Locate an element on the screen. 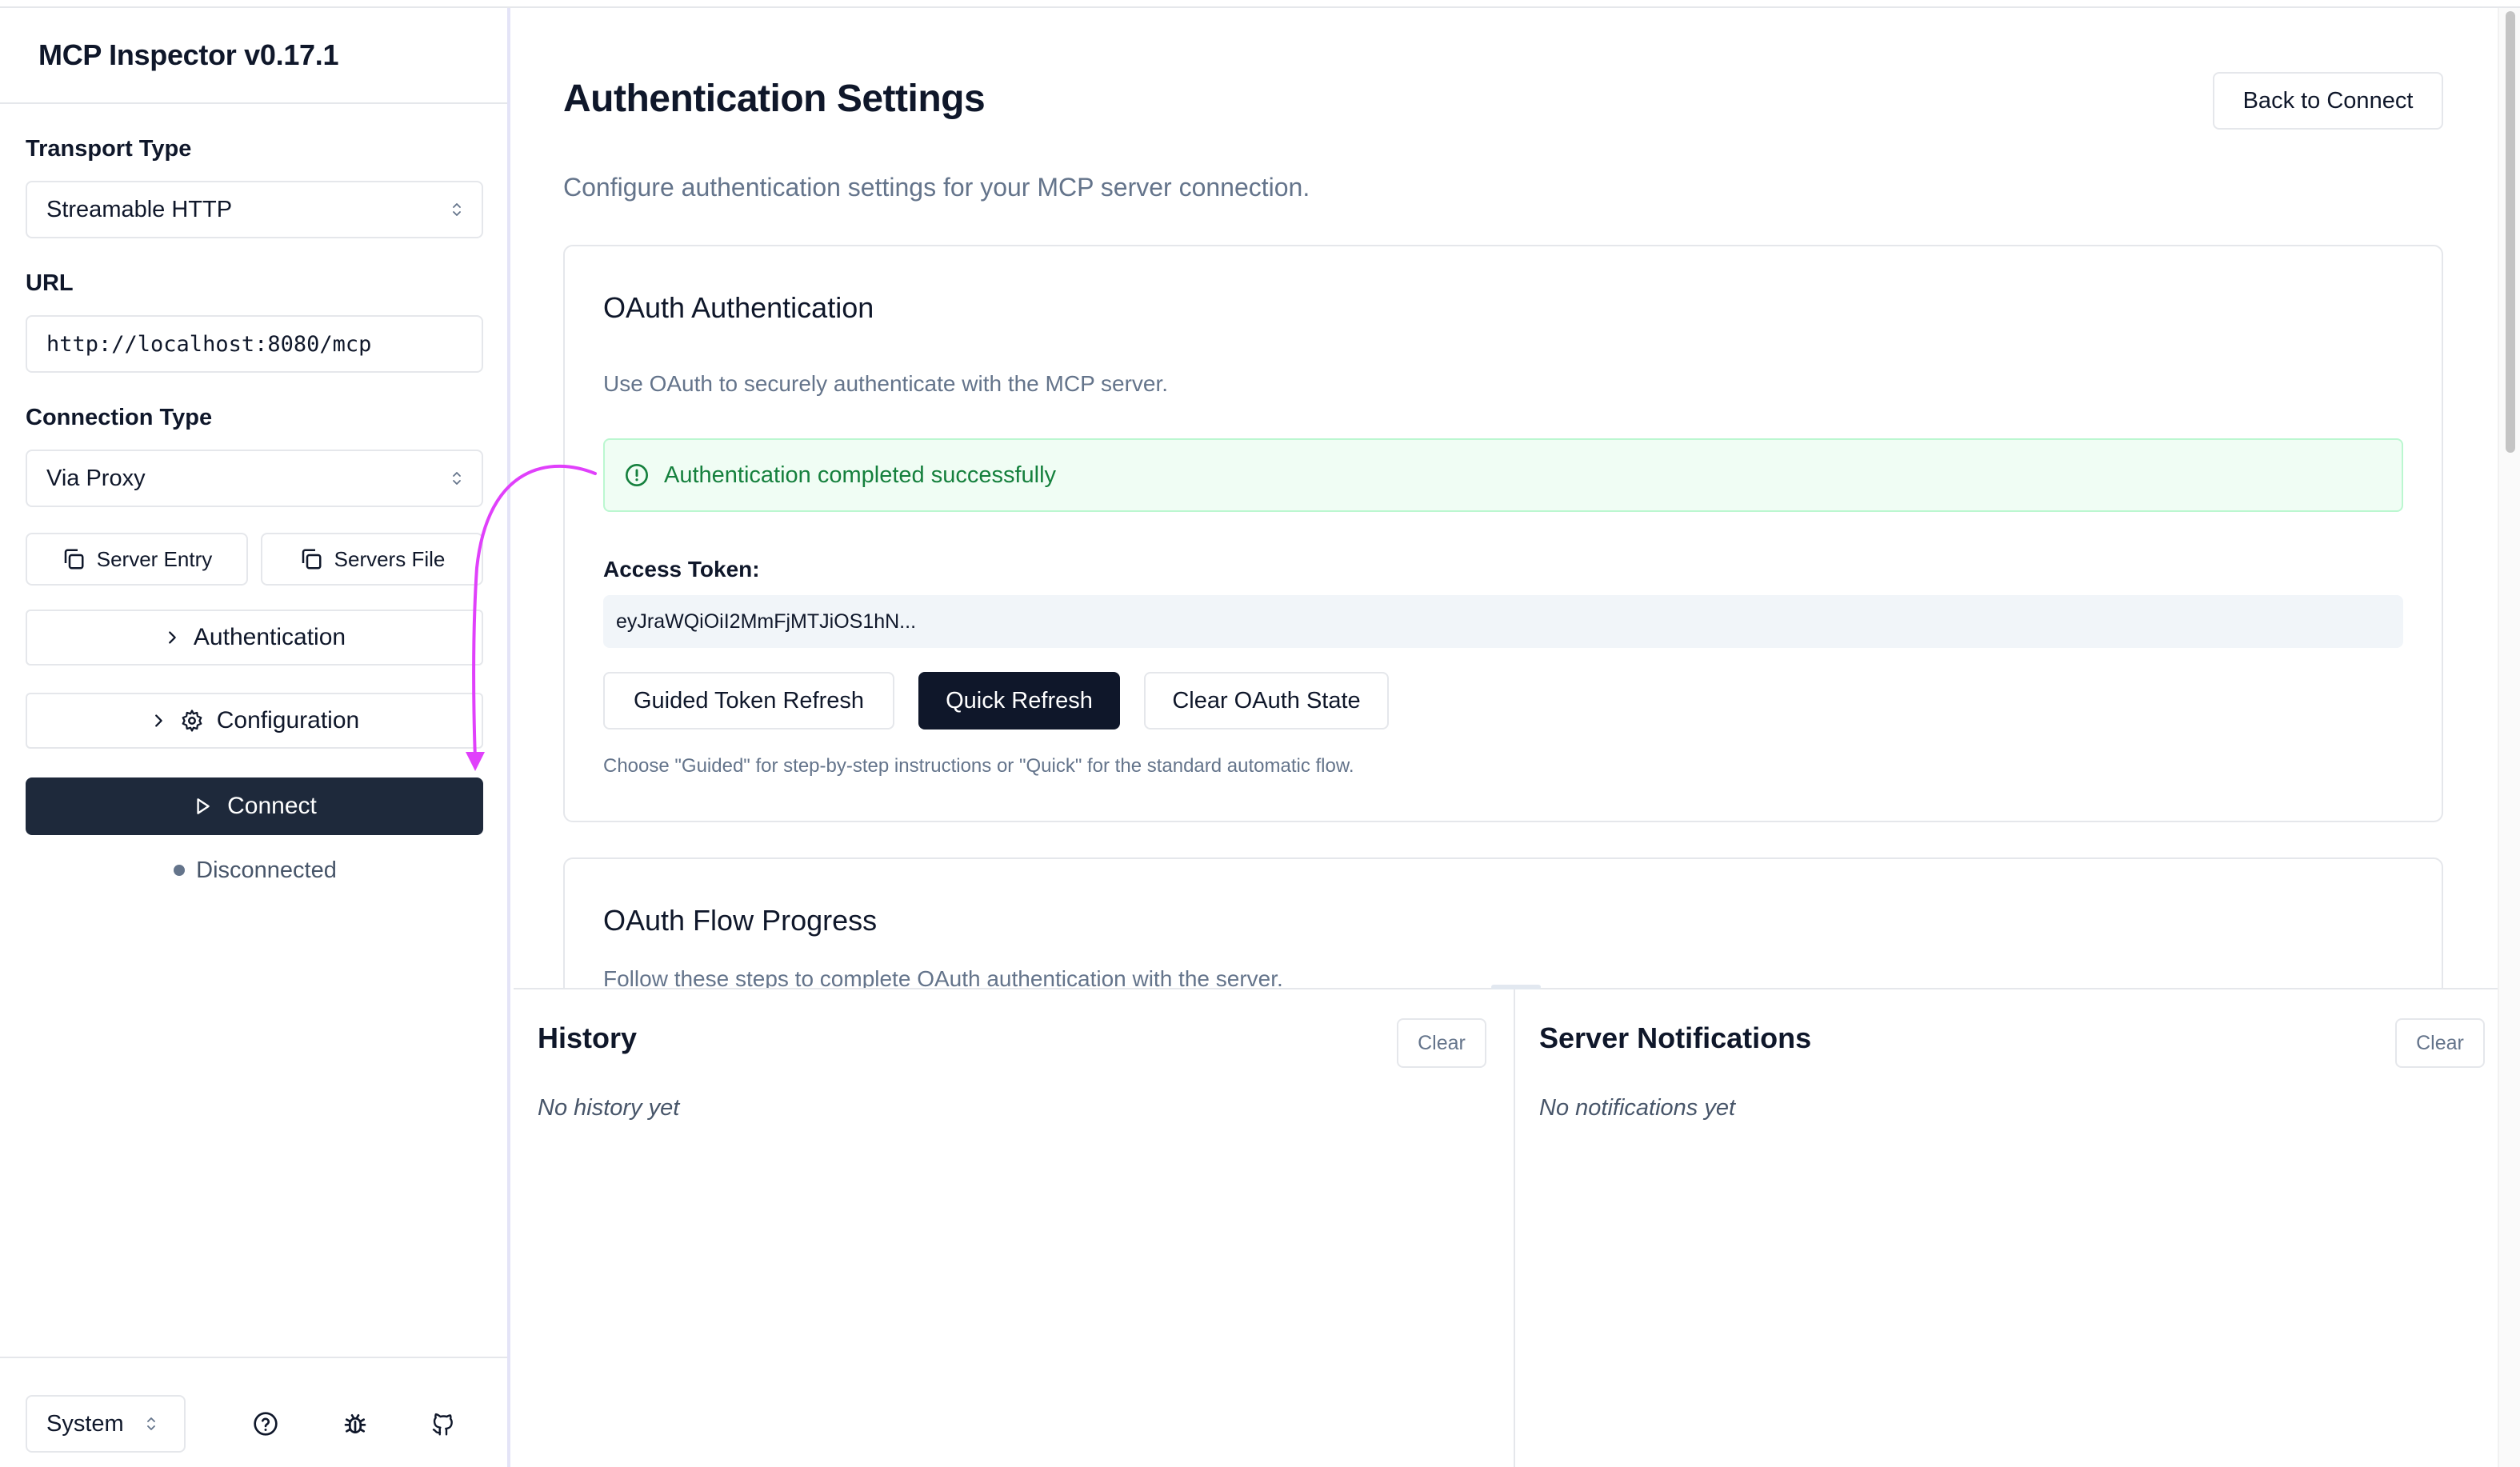 This screenshot has width=2520, height=1467. clear-oauth-state-label: Clear OAuth State is located at coordinates (1266, 701).